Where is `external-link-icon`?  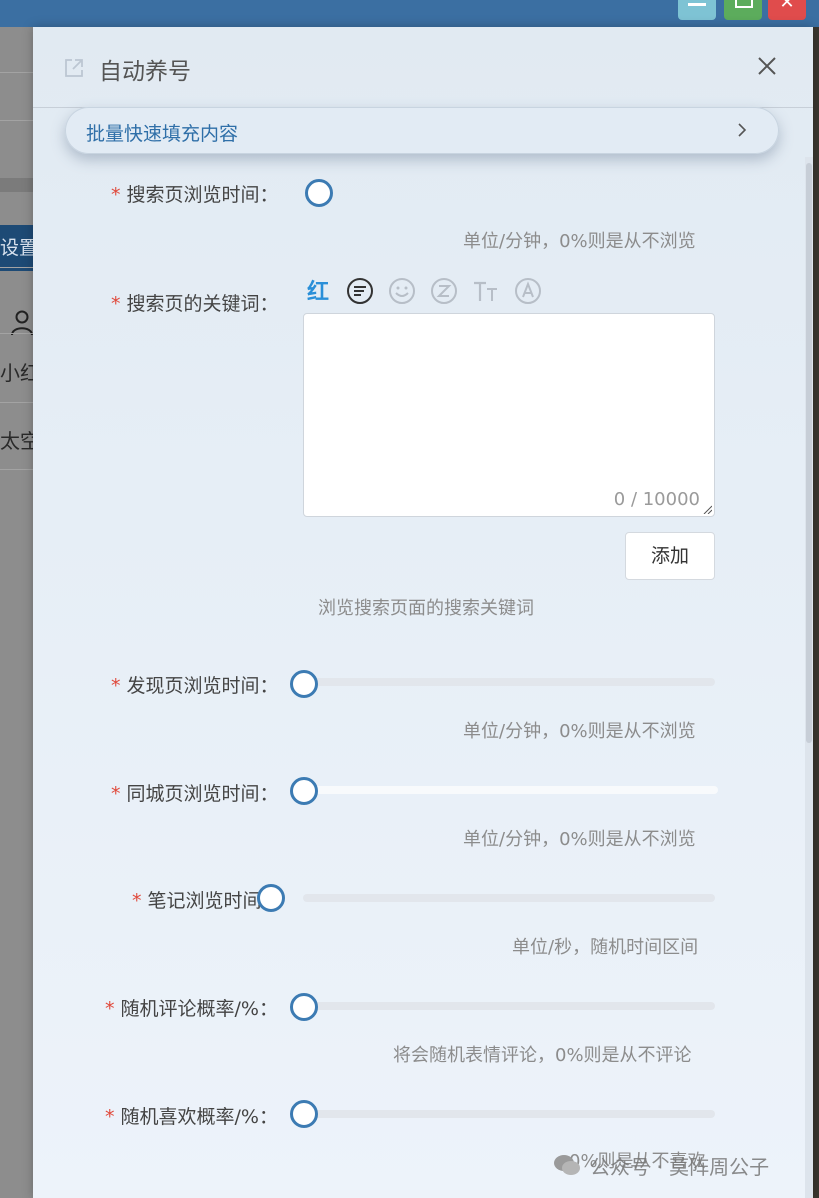 external-link-icon is located at coordinates (74, 68).